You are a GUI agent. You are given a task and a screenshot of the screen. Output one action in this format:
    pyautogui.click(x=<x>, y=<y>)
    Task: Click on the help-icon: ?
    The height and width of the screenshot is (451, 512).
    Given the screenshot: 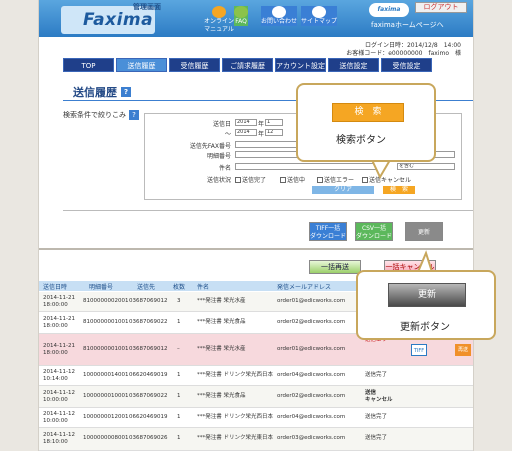 What is the action you would take?
    pyautogui.click(x=126, y=92)
    